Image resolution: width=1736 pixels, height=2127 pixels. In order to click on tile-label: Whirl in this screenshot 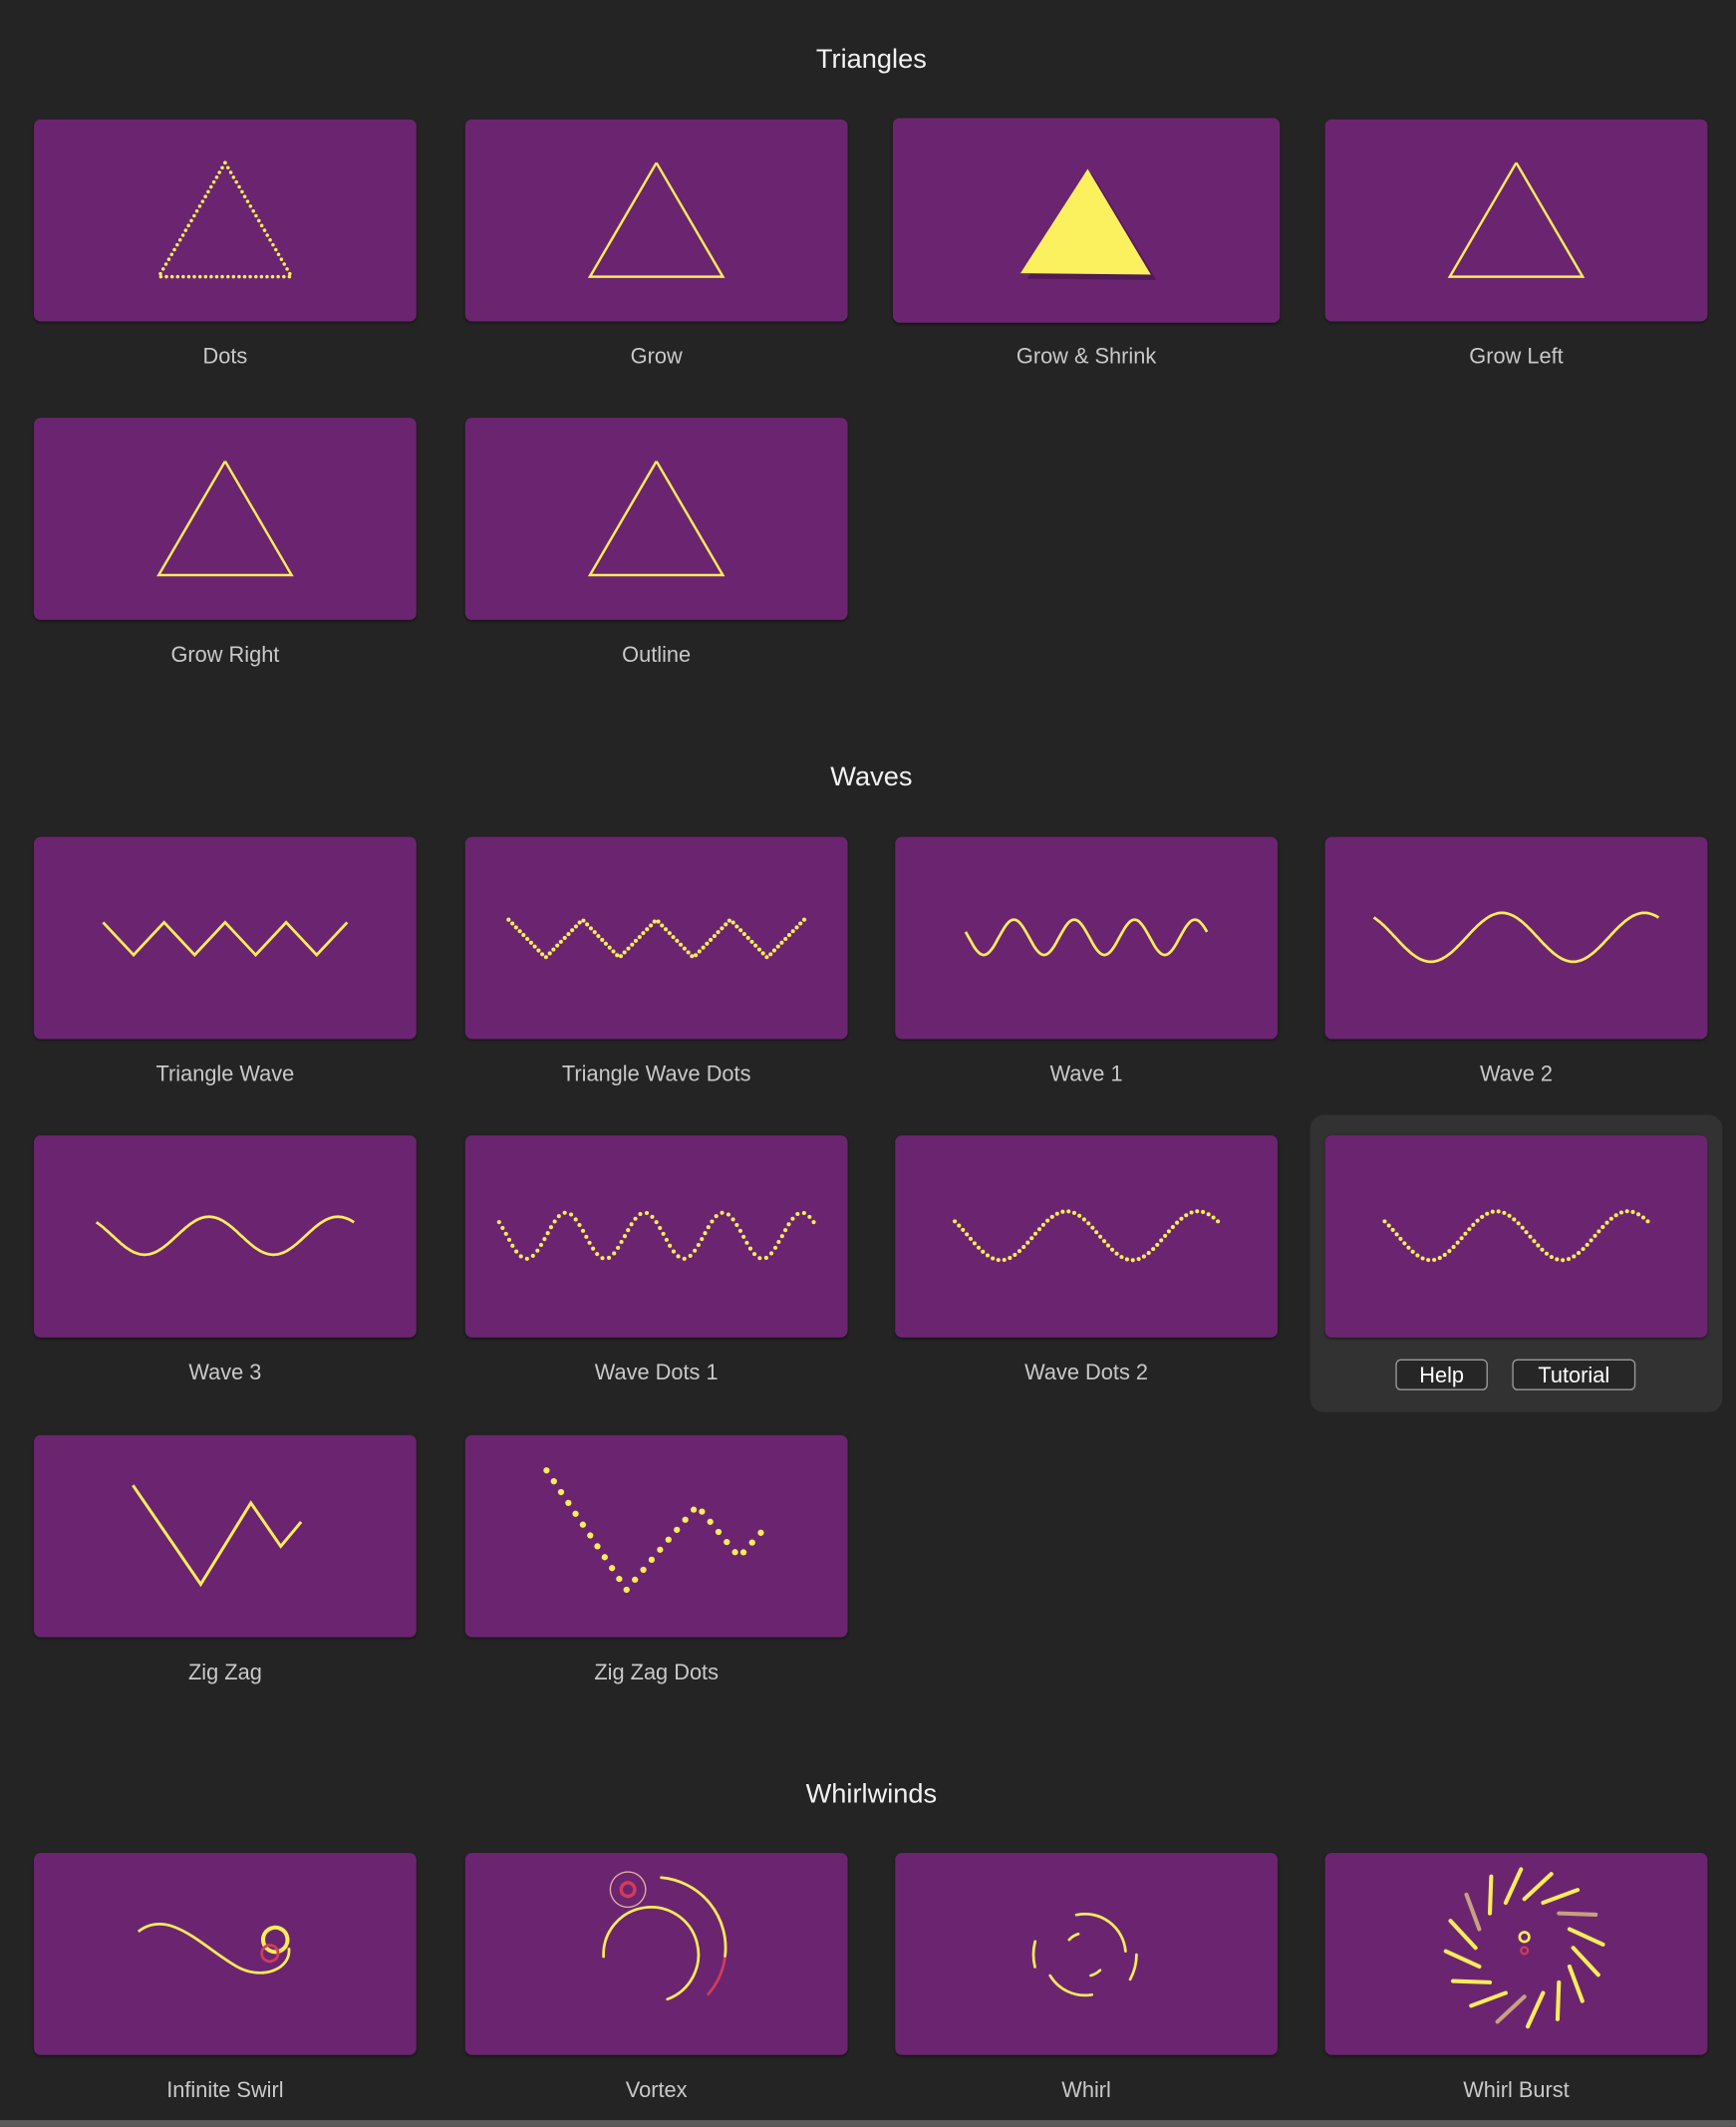, I will do `click(1086, 2091)`.